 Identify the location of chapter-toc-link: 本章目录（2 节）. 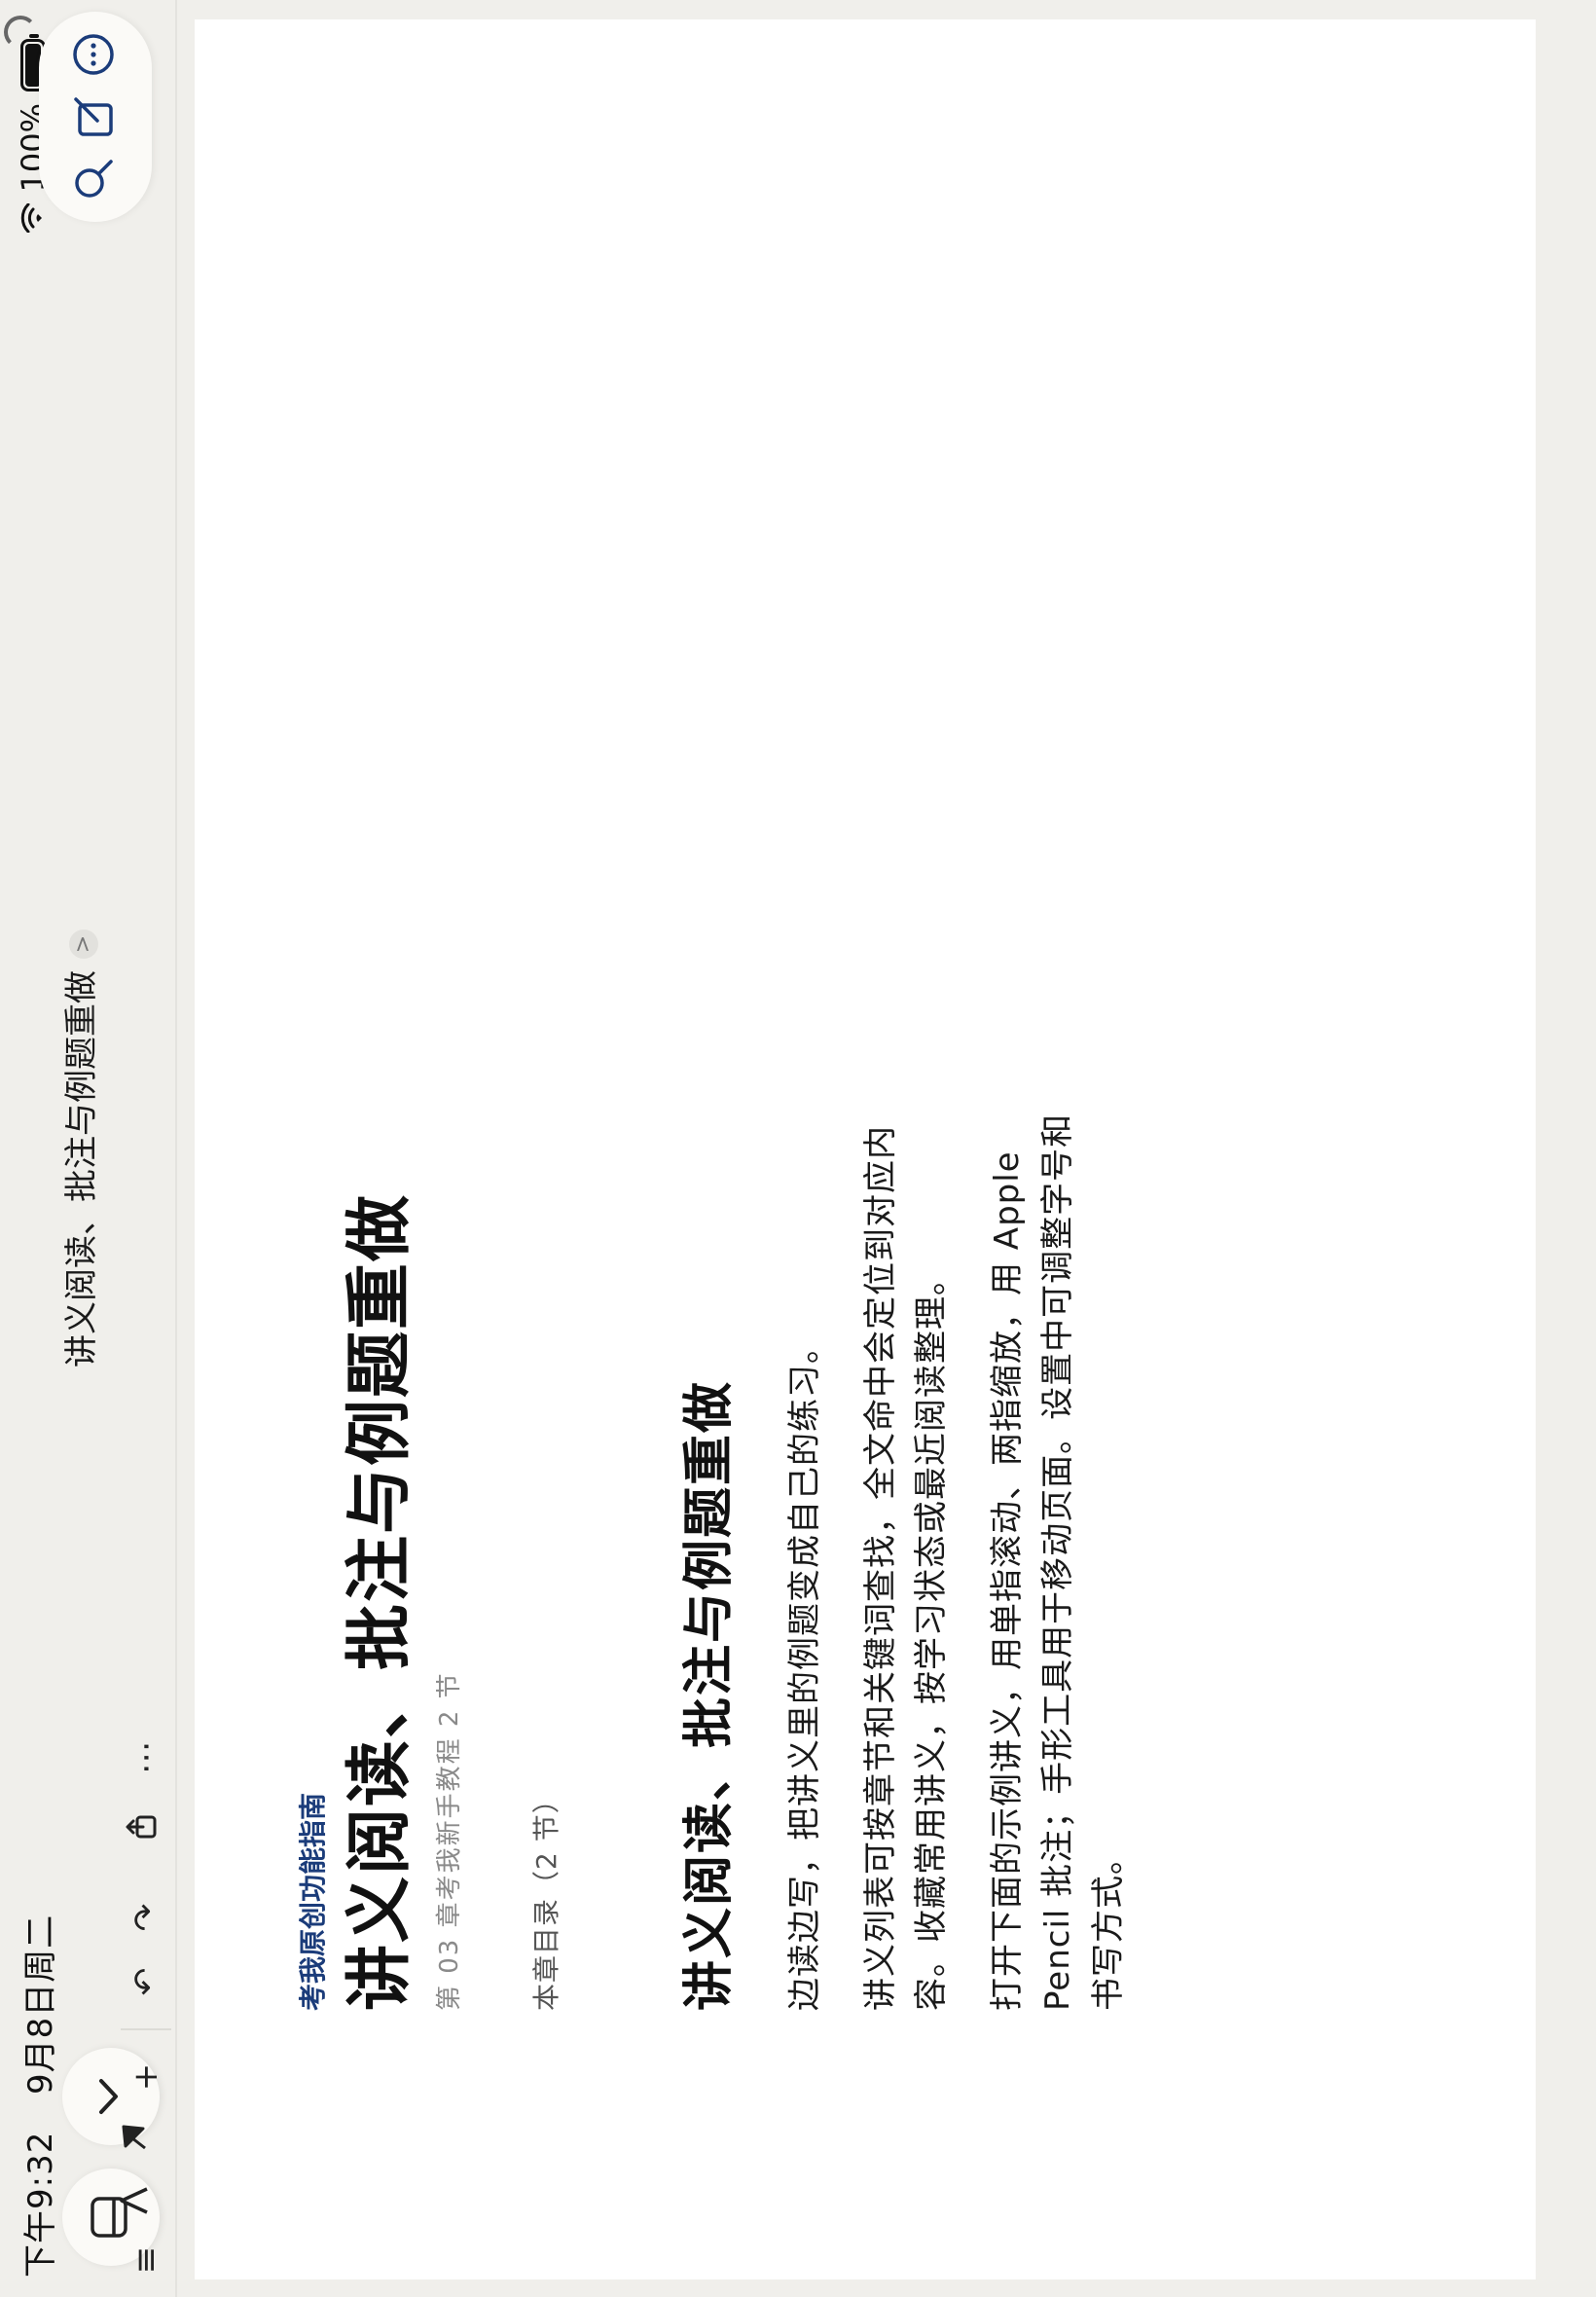
(545, 1086).